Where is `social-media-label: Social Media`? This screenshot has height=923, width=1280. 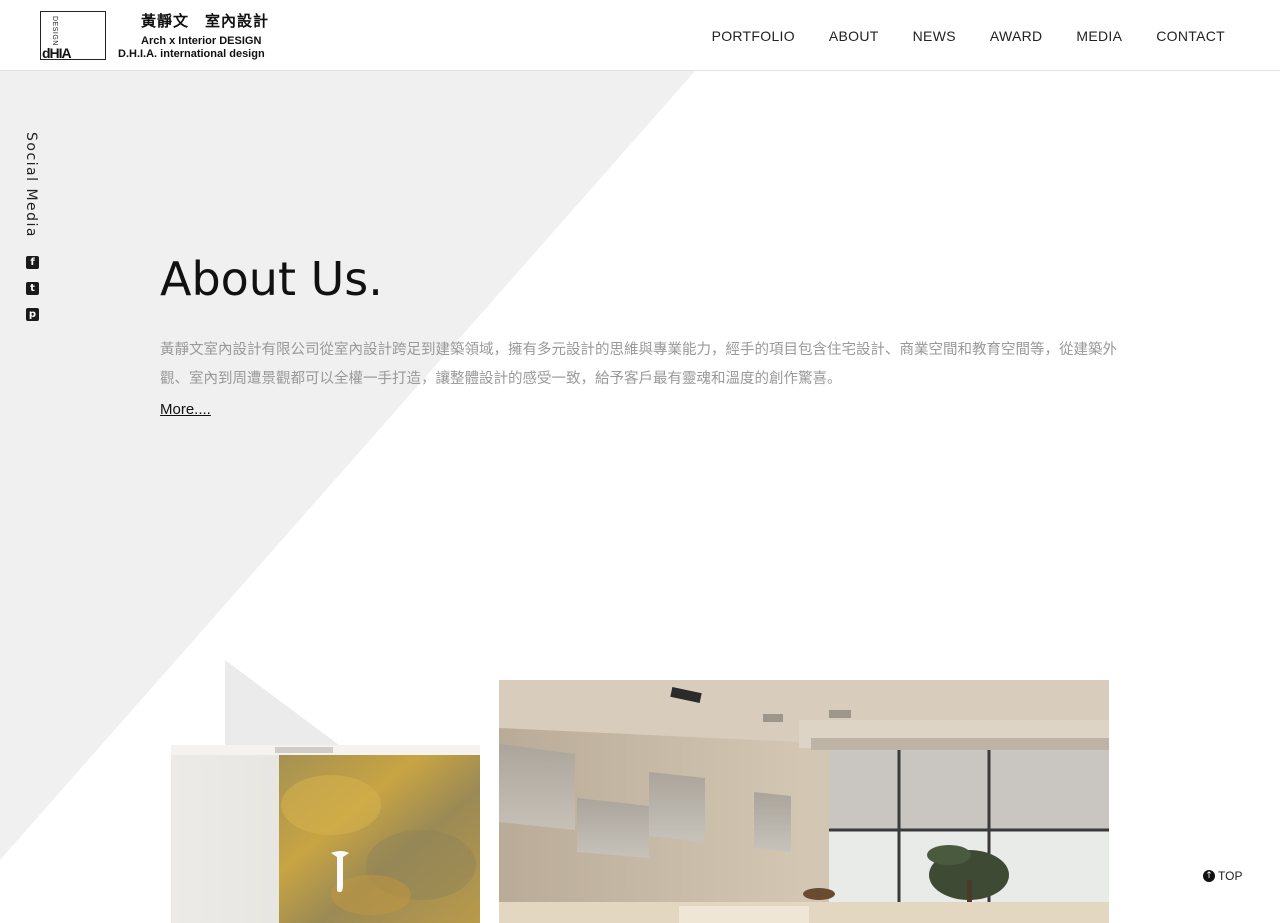
social-media-label: Social Media is located at coordinates (31, 185).